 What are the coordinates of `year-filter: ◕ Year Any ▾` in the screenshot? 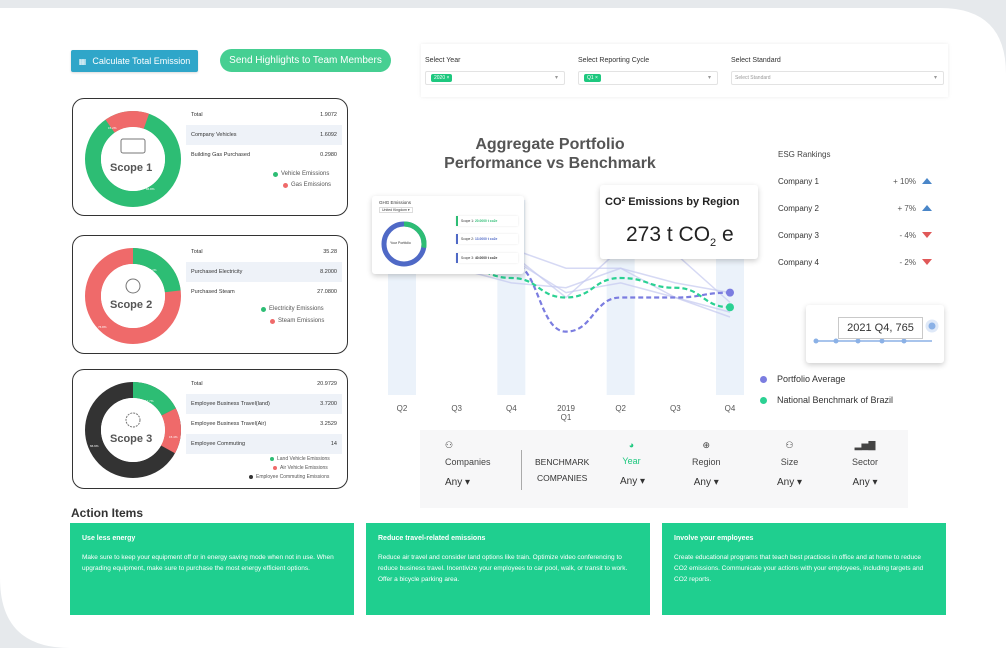 It's located at (631, 463).